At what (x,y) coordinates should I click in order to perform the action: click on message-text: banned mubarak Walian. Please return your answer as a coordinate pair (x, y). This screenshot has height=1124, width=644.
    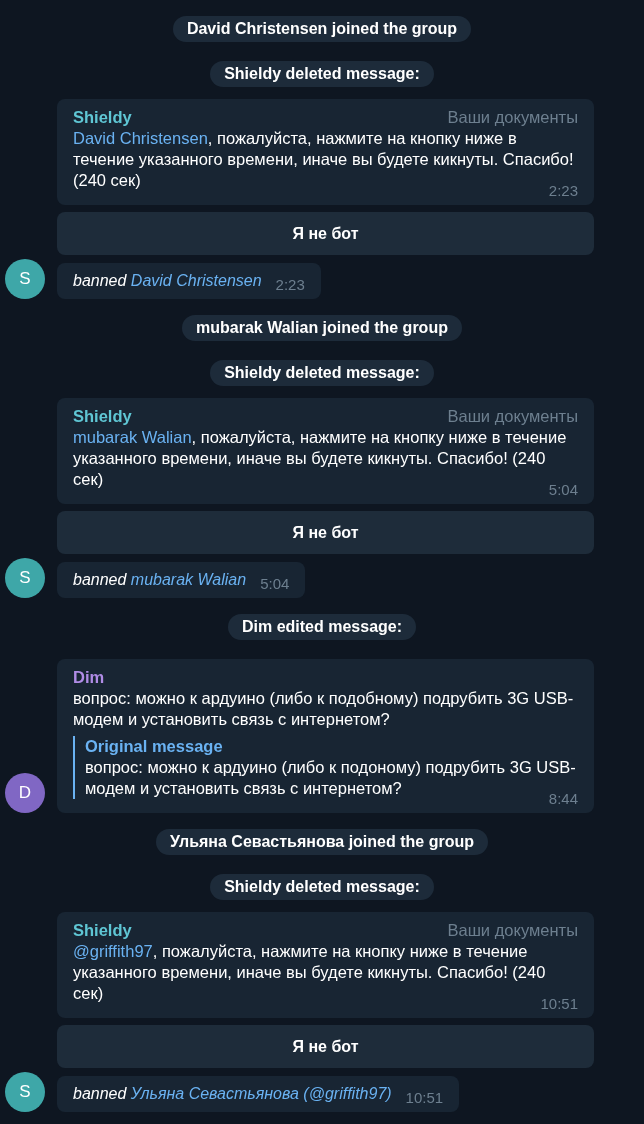
    Looking at the image, I should click on (160, 580).